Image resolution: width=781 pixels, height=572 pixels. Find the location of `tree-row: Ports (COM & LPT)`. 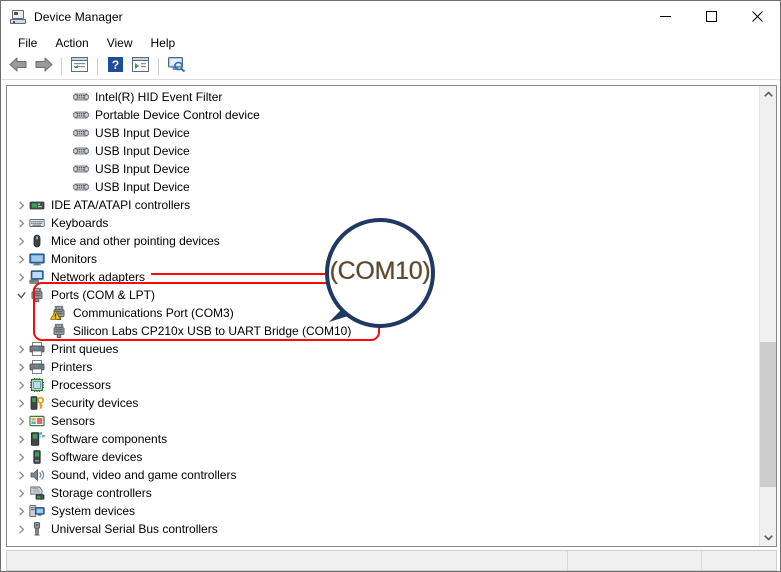

tree-row: Ports (COM & LPT) is located at coordinates (379, 295).